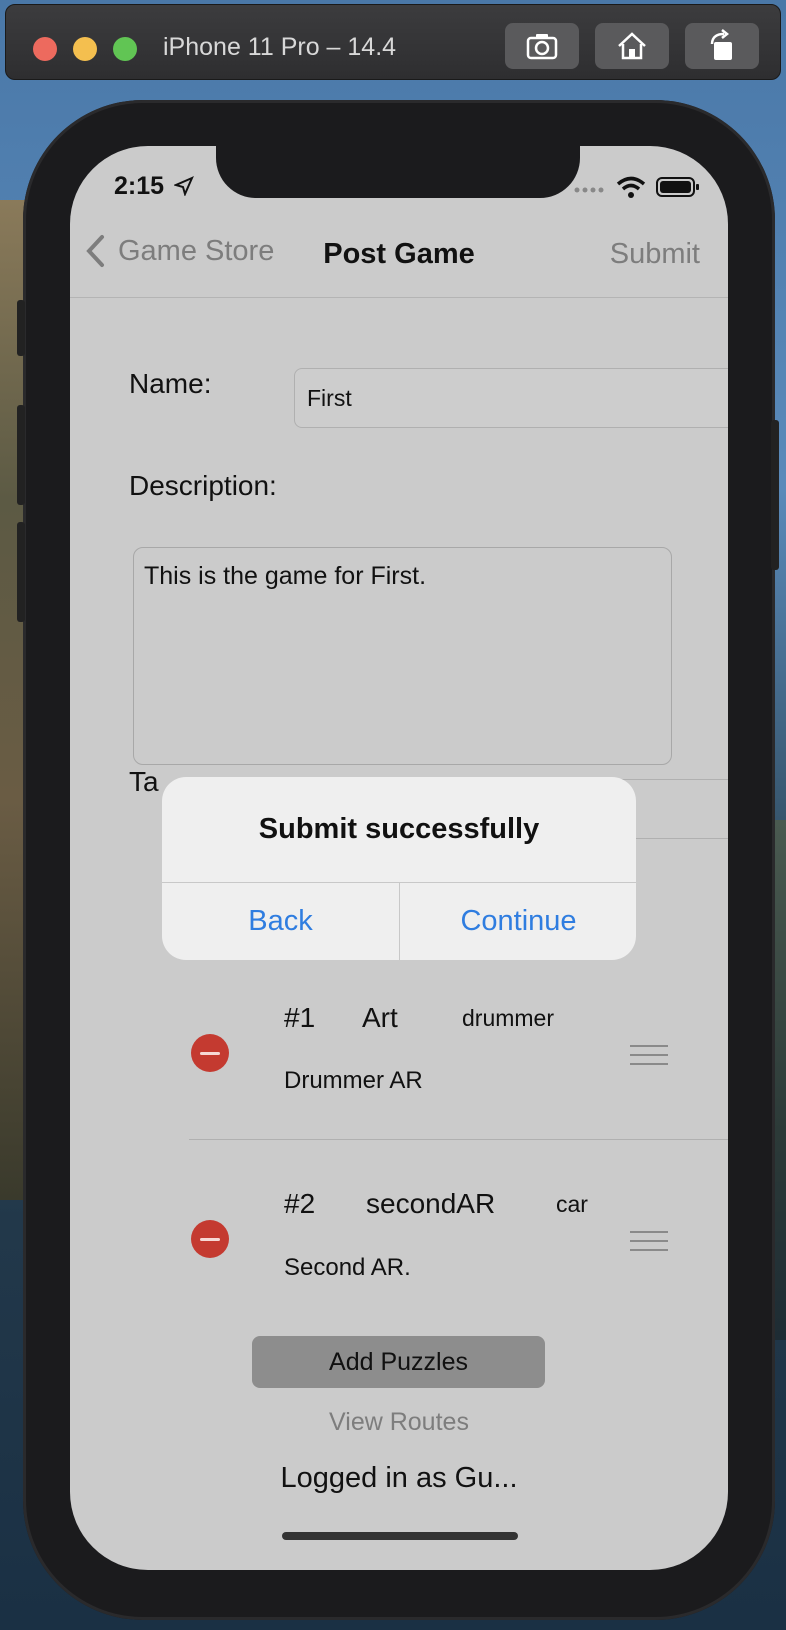 Image resolution: width=786 pixels, height=1630 pixels. Describe the element at coordinates (21, 572) in the screenshot. I see `volume-down-button` at that location.